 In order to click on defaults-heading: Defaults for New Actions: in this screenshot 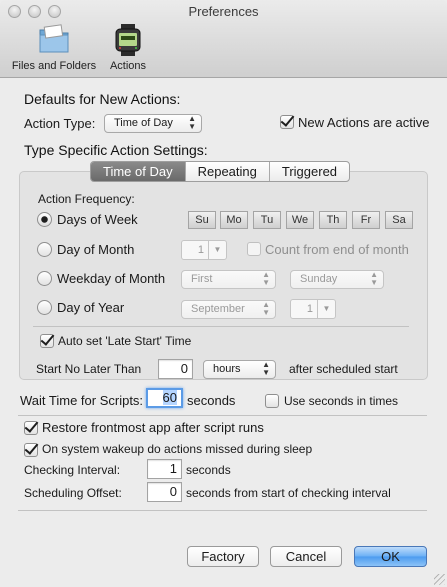, I will do `click(102, 99)`.